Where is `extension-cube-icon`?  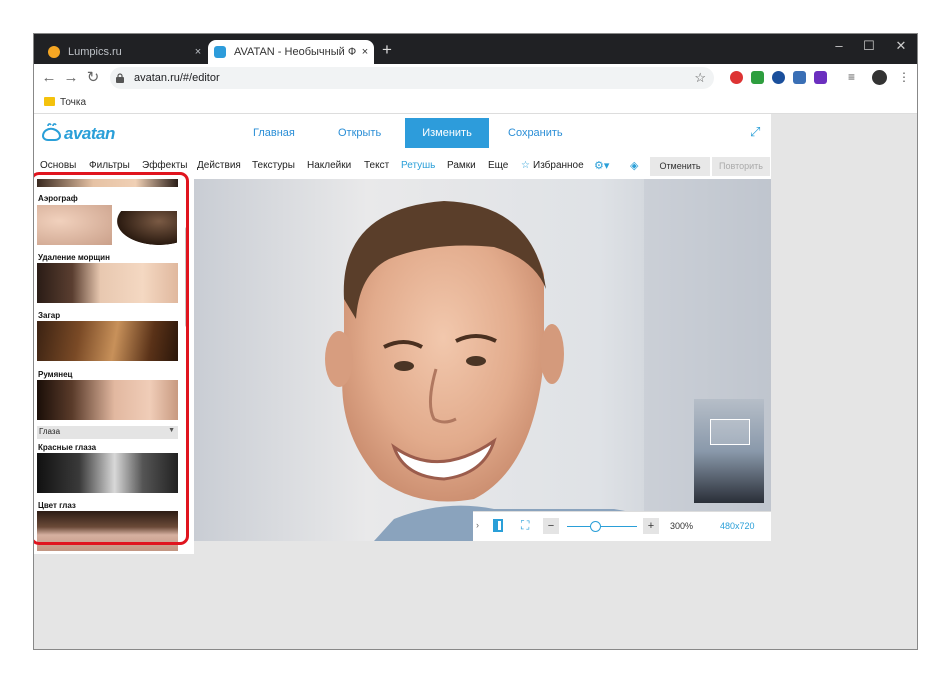 extension-cube-icon is located at coordinates (799, 77).